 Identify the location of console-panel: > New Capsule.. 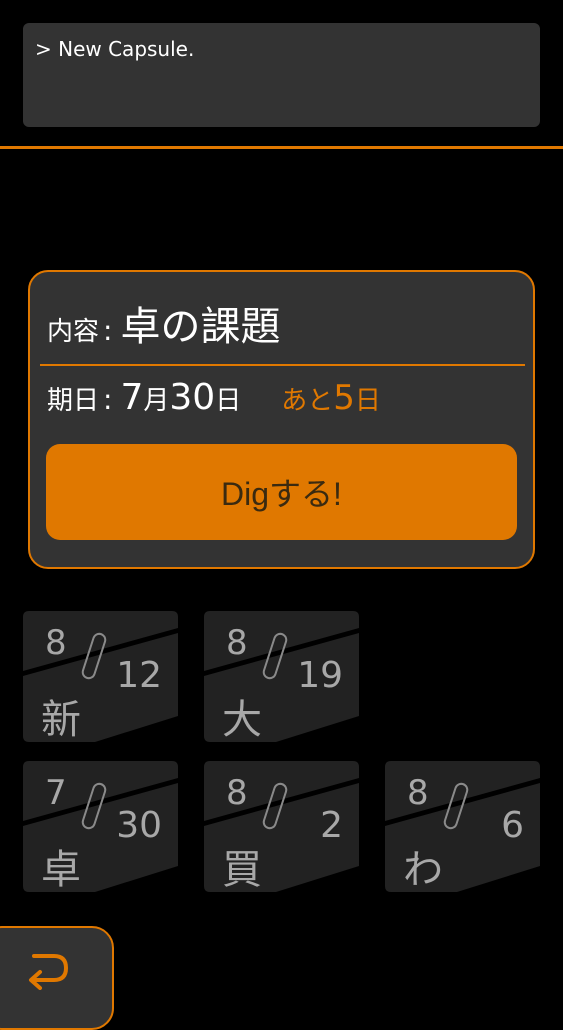
(281, 75).